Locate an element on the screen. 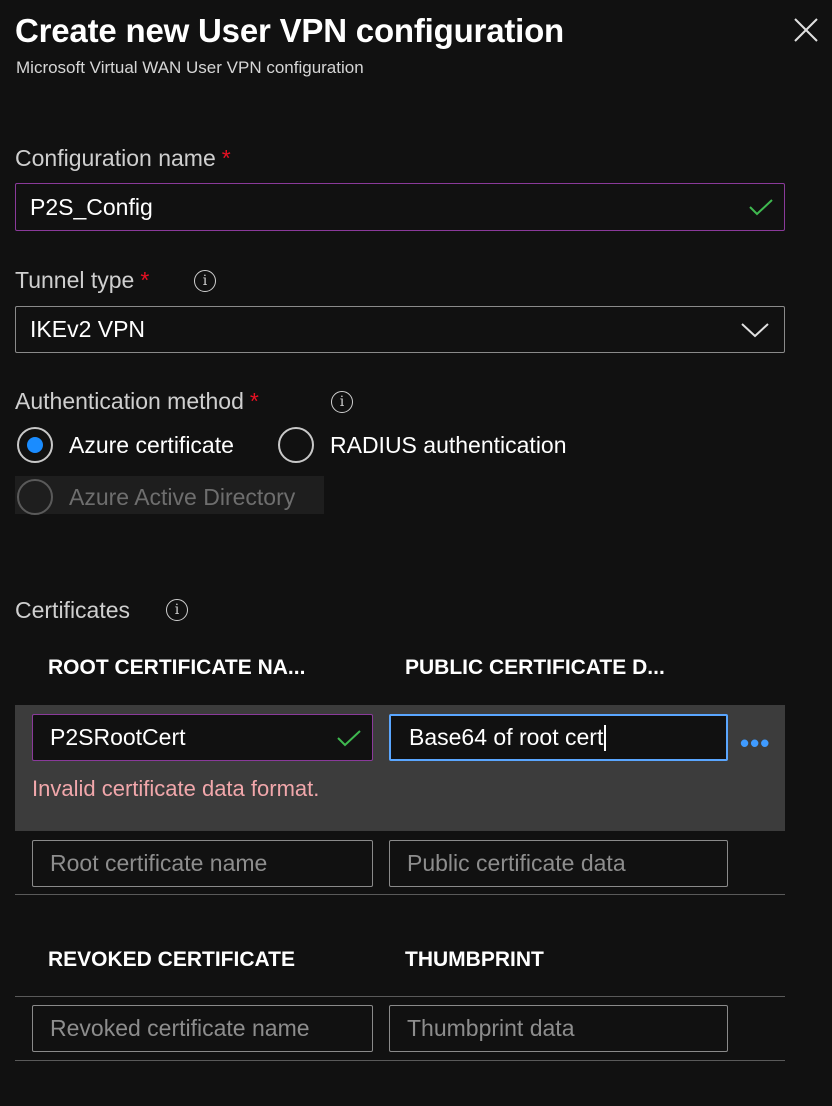 The height and width of the screenshot is (1106, 832). public-certificate-data-value: Base64 of root cert is located at coordinates (506, 737).